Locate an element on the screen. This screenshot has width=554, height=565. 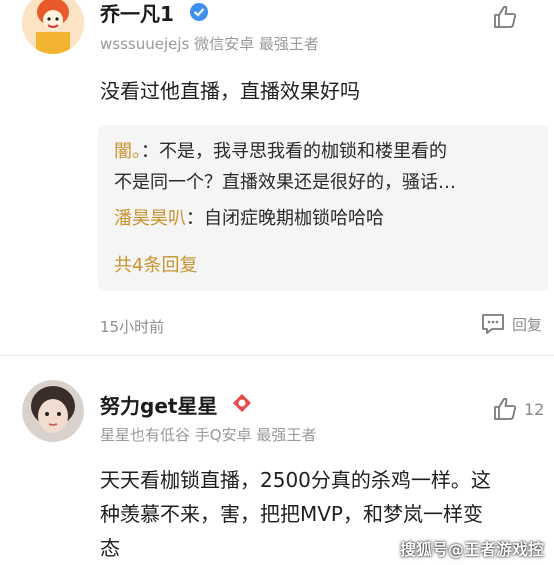
username: 努力get星星 is located at coordinates (158, 404).